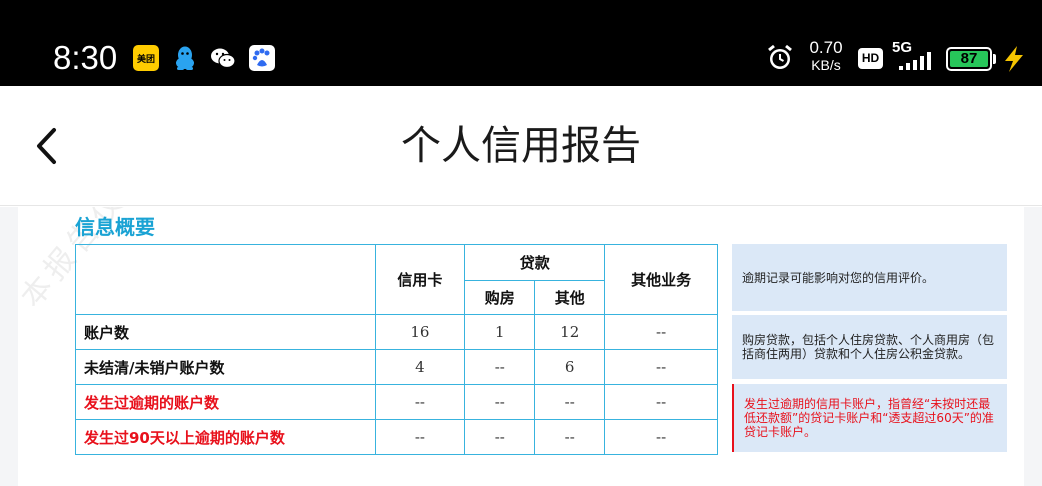 The width and height of the screenshot is (1042, 486). What do you see at coordinates (535, 262) in the screenshot?
I see `header-loan: 贷款` at bounding box center [535, 262].